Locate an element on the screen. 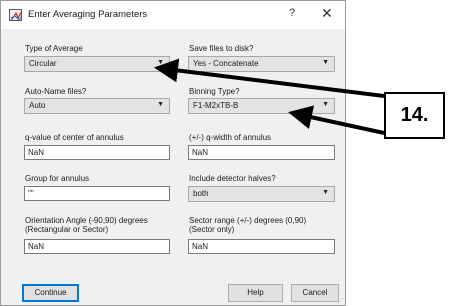 This screenshot has width=450, height=306. group-annulus-input: "" is located at coordinates (97, 193).